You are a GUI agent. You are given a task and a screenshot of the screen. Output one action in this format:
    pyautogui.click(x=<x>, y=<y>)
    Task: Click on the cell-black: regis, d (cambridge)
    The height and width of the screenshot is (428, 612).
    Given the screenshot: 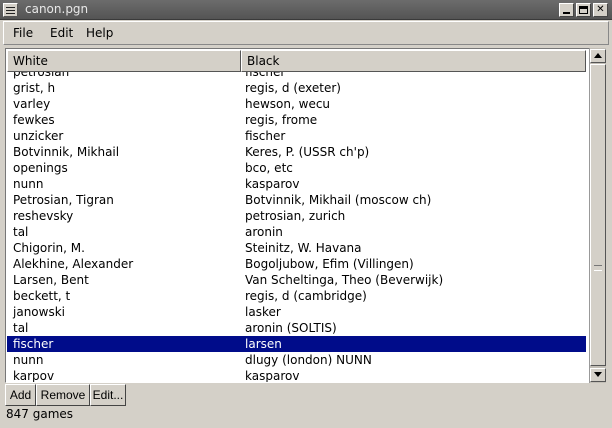 What is the action you would take?
    pyautogui.click(x=306, y=296)
    